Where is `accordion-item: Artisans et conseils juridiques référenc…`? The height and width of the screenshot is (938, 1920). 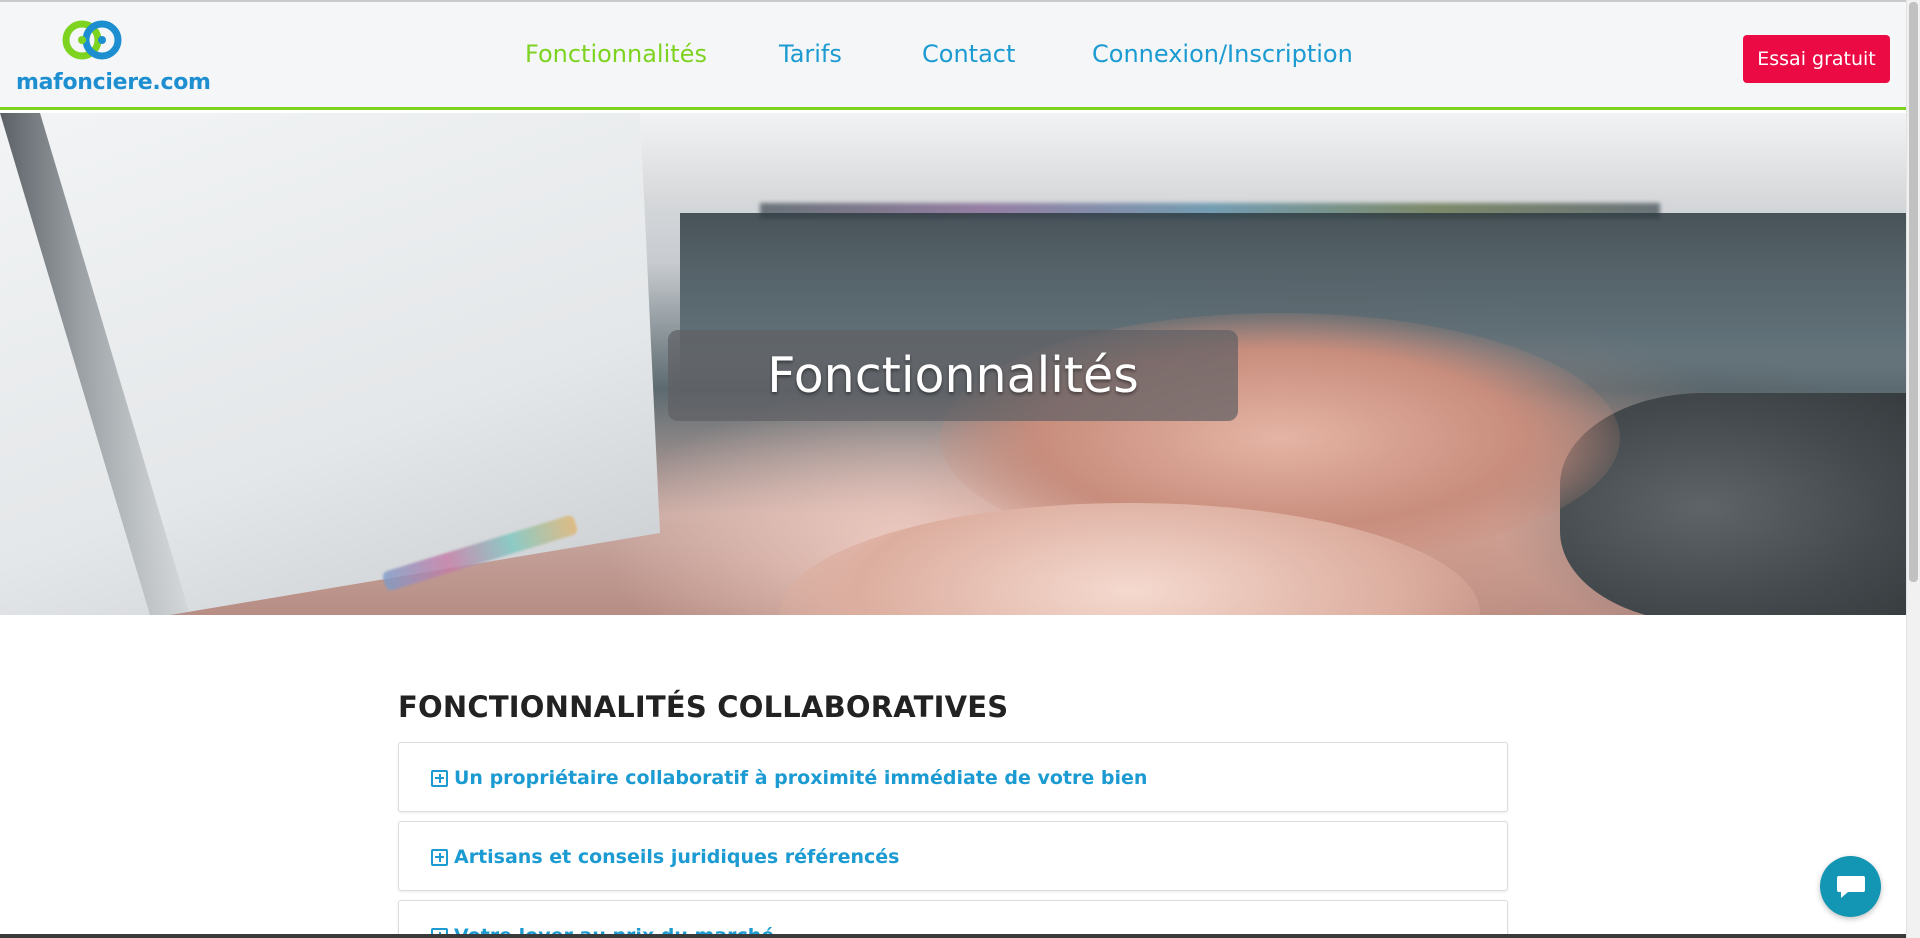 accordion-item: Artisans et conseils juridiques référenc… is located at coordinates (953, 856).